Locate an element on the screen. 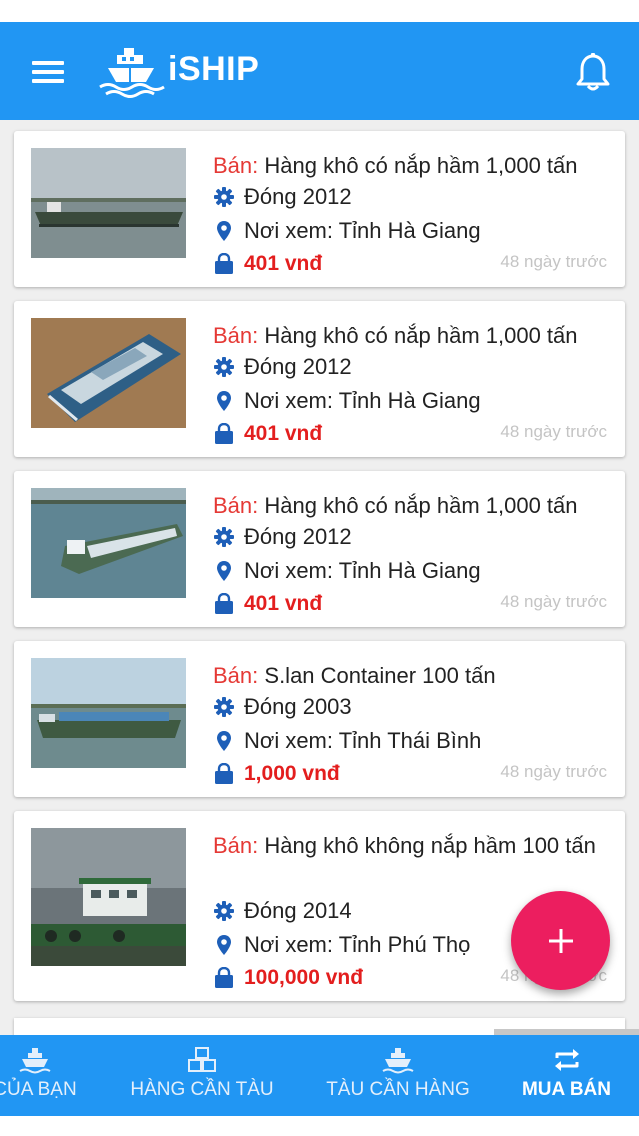  listing-title: Bán: Hàng khô không nắp hầm 100 tấn is located at coordinates (407, 846).